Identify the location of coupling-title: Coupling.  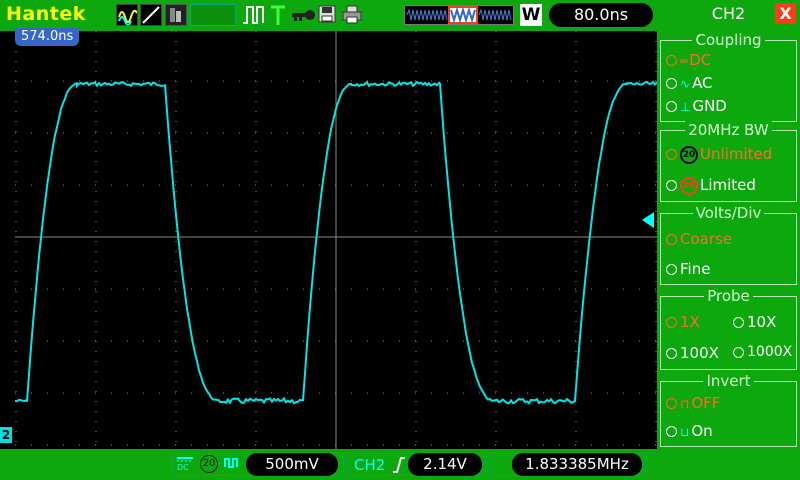
(728, 40).